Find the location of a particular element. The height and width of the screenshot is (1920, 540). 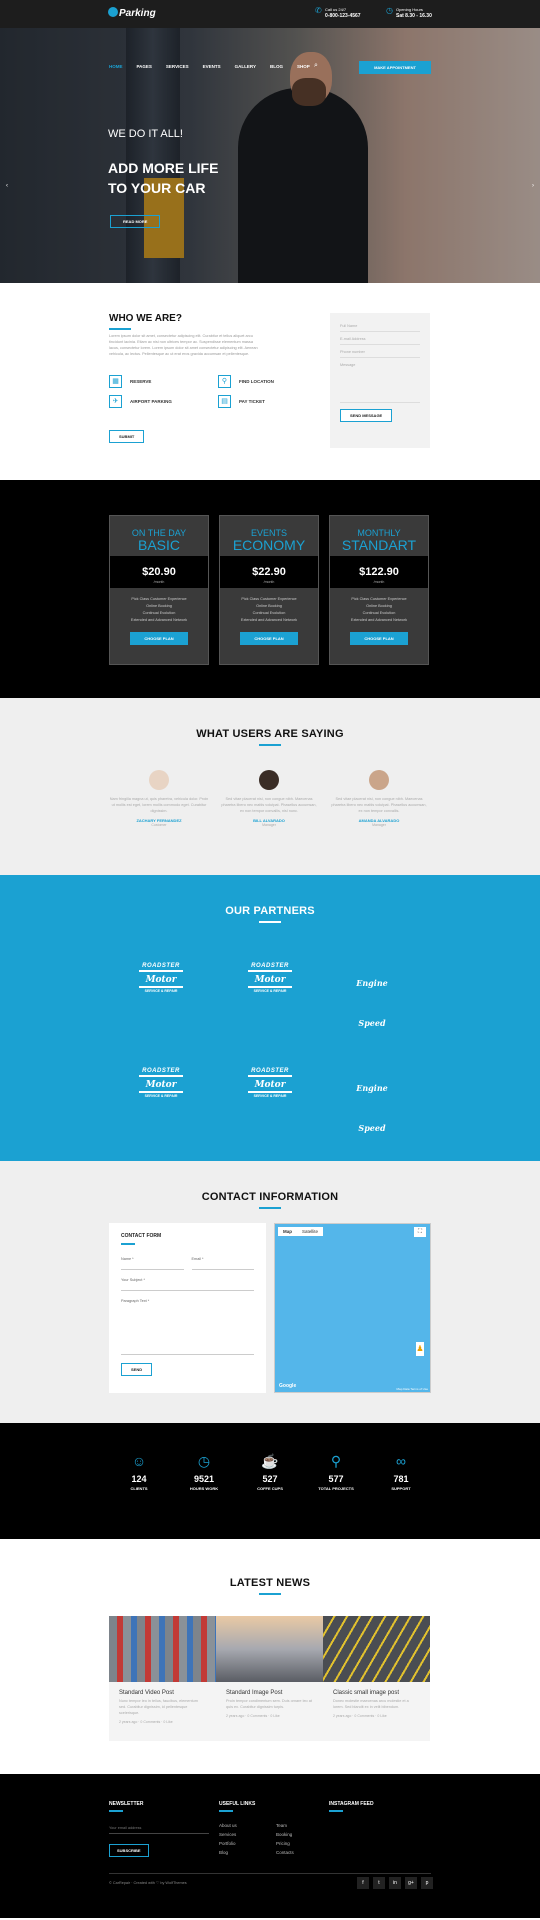

social-links: f t in g+ p is located at coordinates (395, 1883).